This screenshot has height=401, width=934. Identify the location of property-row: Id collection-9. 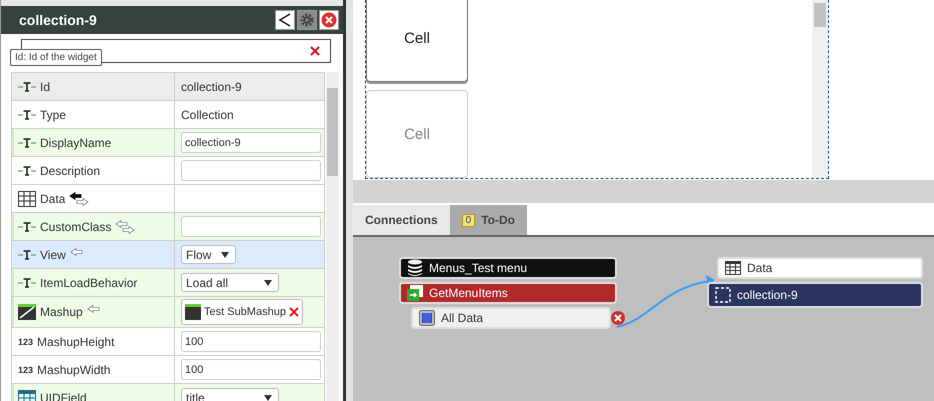
(168, 87).